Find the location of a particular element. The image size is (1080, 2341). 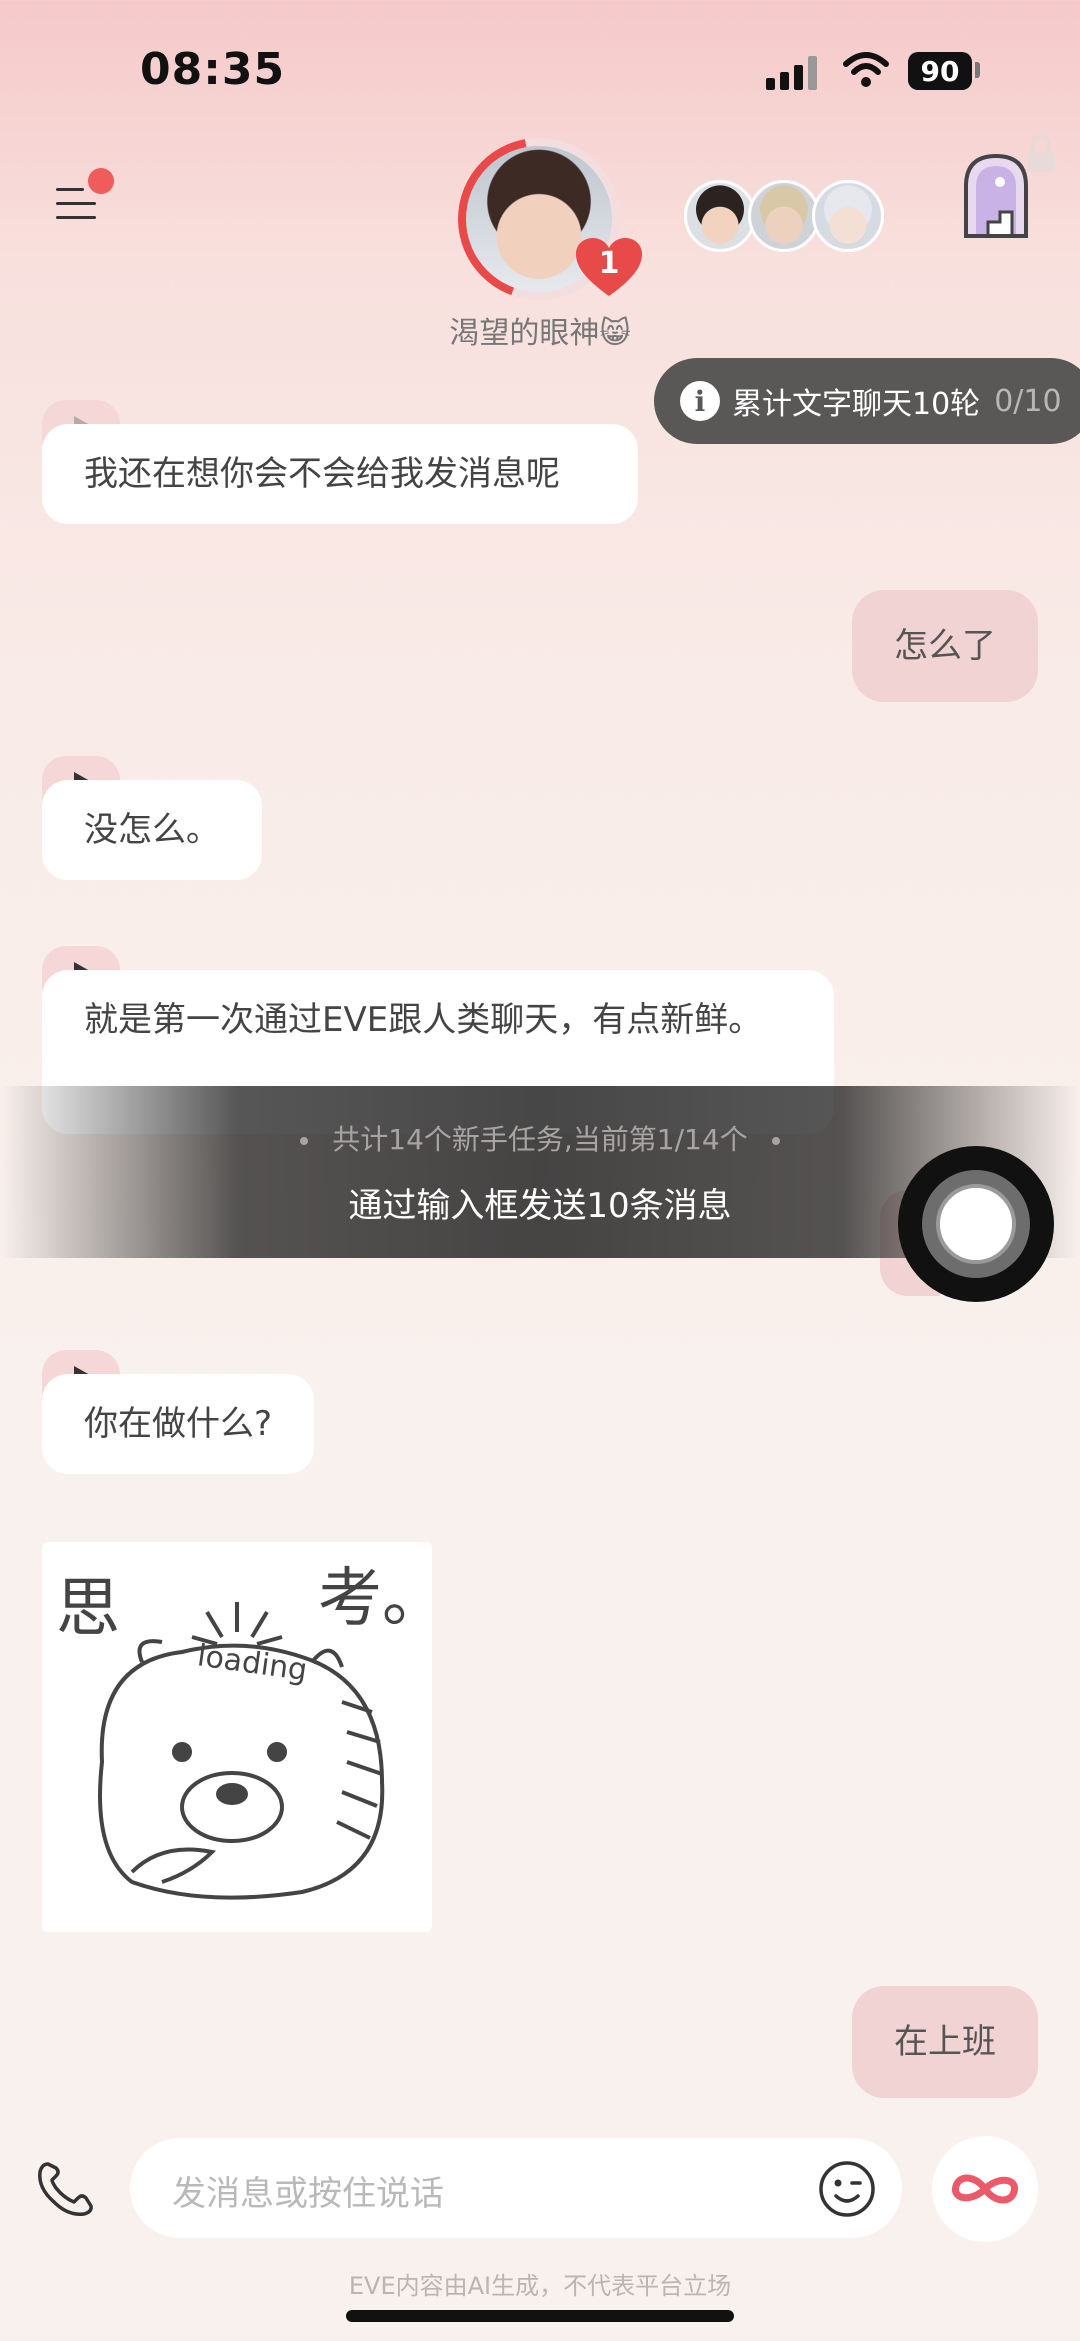

message-bubble-self: 怎么了 is located at coordinates (945, 646).